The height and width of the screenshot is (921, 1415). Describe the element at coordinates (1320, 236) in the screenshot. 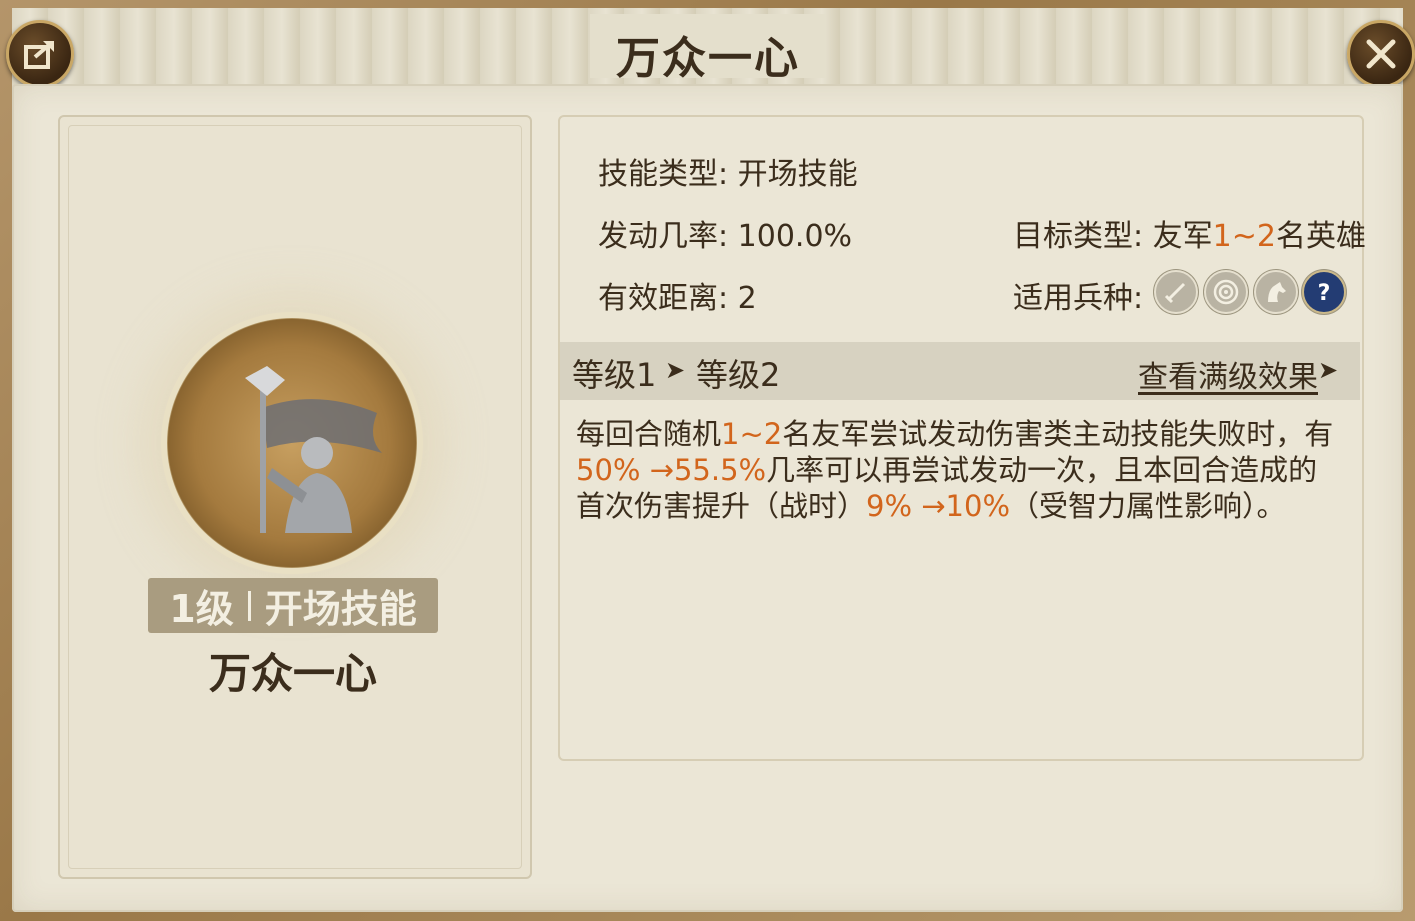

I see `target-suffix: 名英雄` at that location.